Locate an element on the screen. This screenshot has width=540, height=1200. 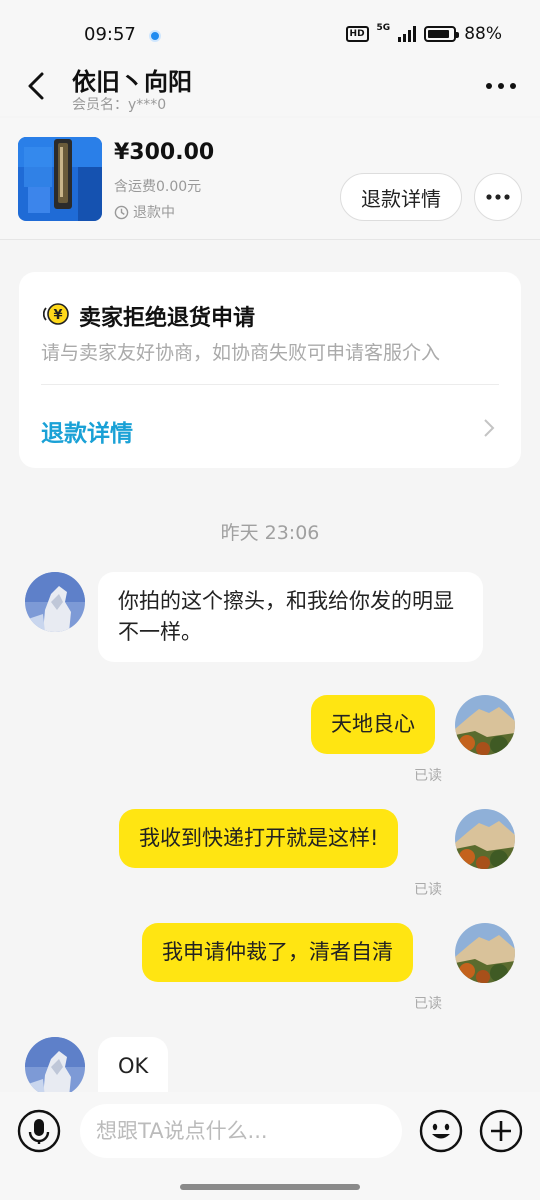
battery-icon is located at coordinates (442, 34).